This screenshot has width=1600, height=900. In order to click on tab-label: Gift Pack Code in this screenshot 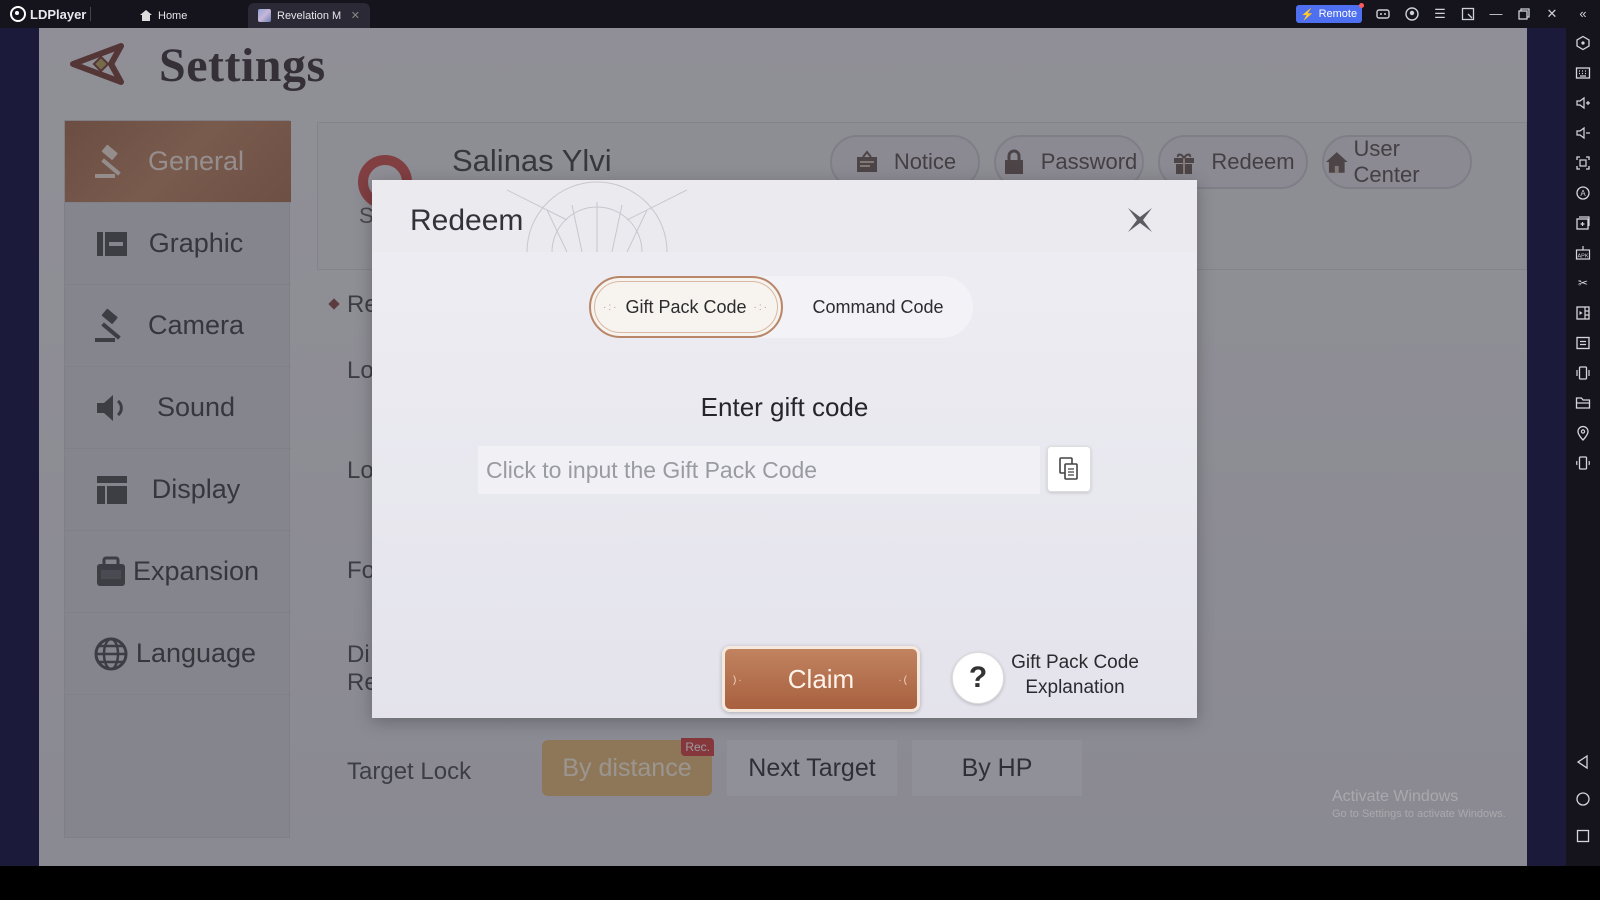, I will do `click(686, 306)`.